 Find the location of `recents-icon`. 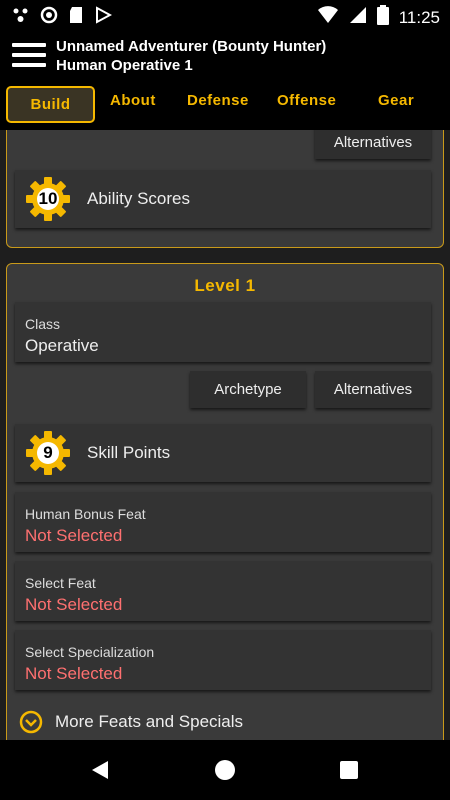

recents-icon is located at coordinates (349, 772).